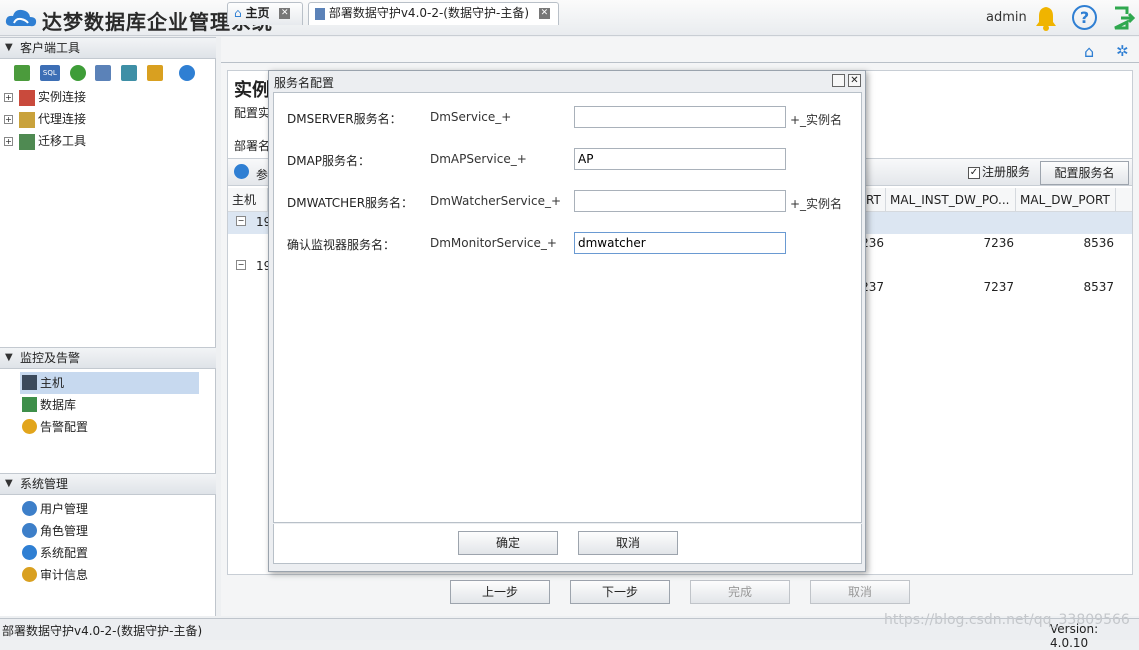 Image resolution: width=1139 pixels, height=650 pixels. I want to click on tab-deploy-guard: 部署数据守护v4.0-2-(数据守护-主备) ✕, so click(433, 13).